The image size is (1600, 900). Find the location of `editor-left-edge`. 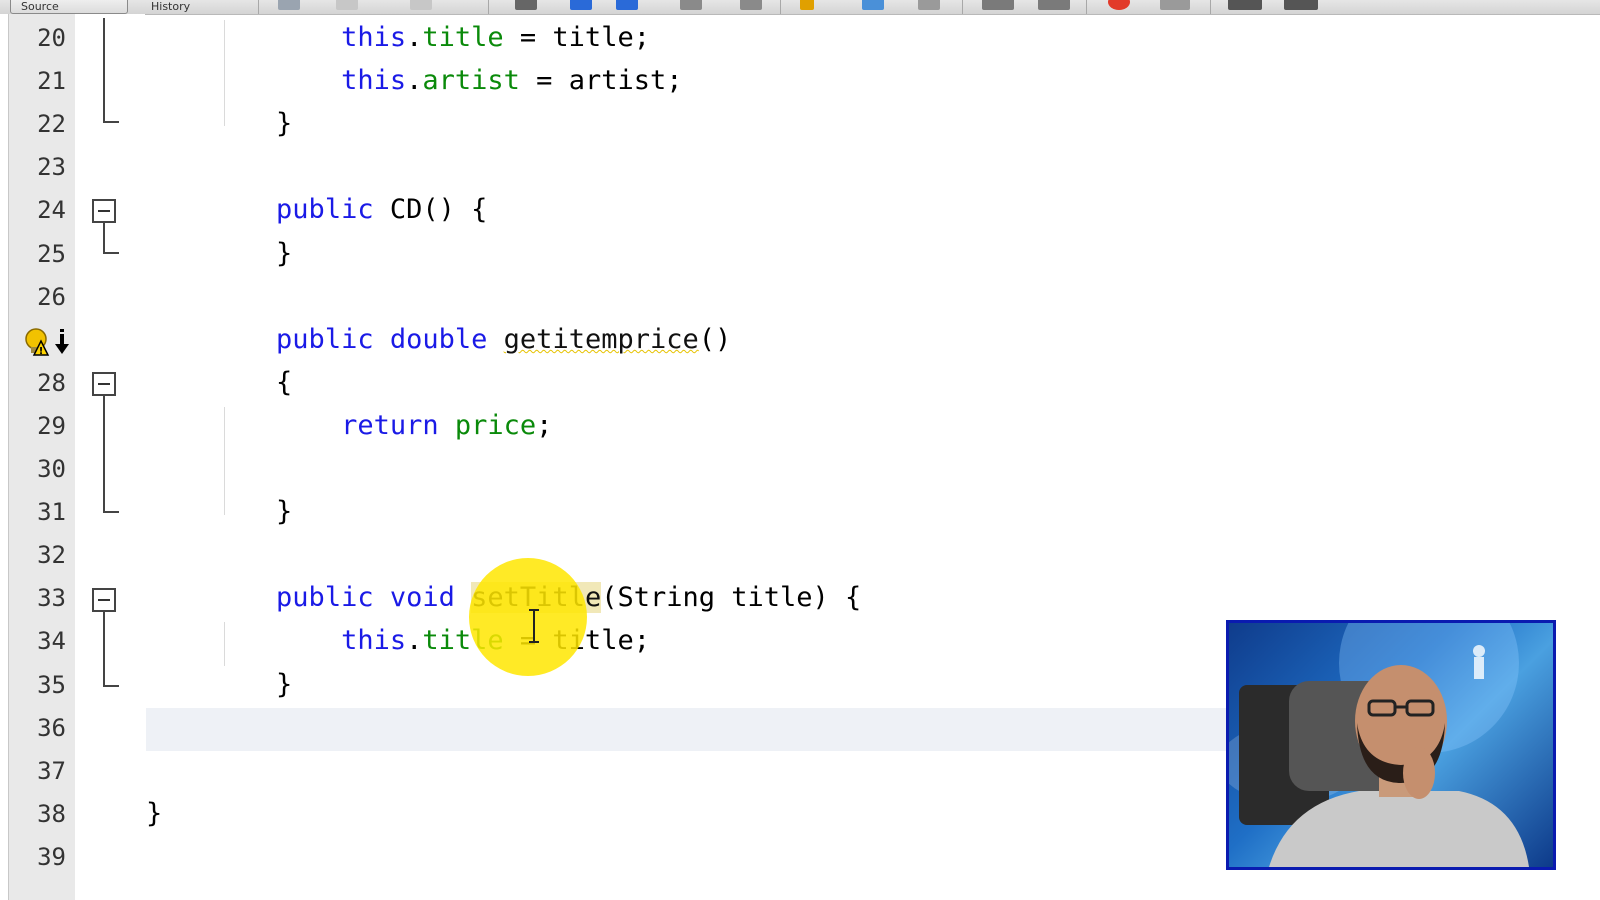

editor-left-edge is located at coordinates (4, 457).